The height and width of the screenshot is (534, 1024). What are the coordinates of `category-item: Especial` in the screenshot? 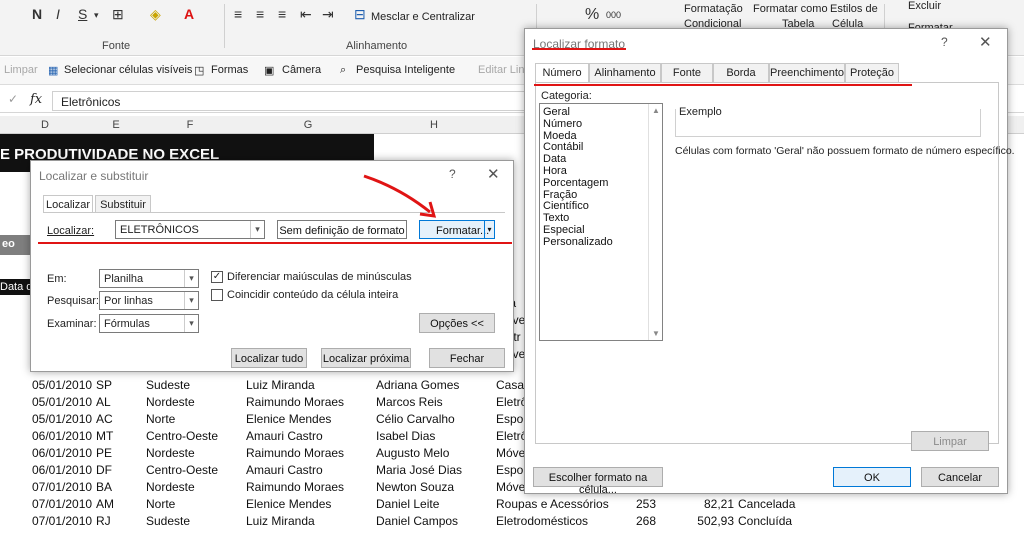 It's located at (564, 230).